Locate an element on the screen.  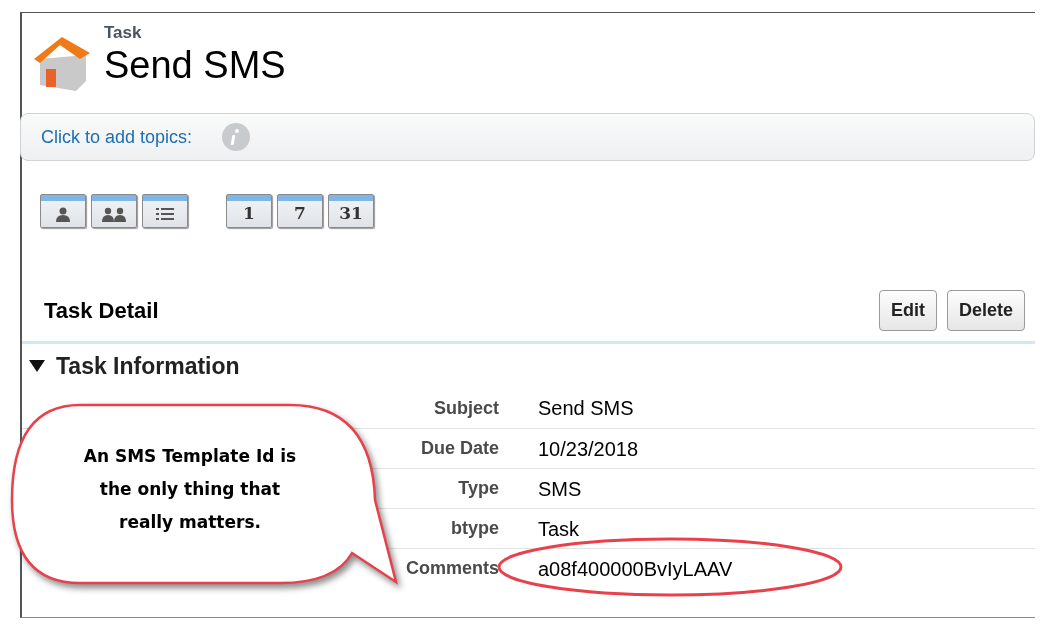
callout-text: An SMS Template Id is the only thing that really matters. is located at coordinates (190, 489).